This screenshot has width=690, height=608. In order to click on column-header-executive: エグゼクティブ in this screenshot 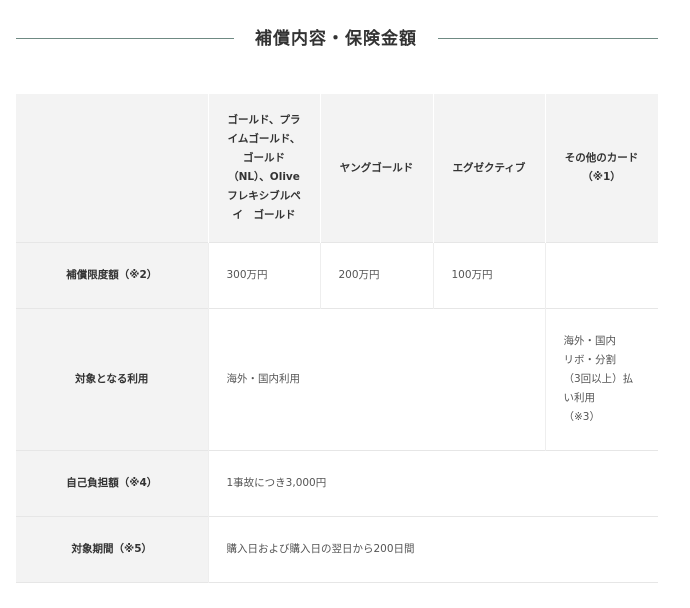, I will do `click(489, 168)`.